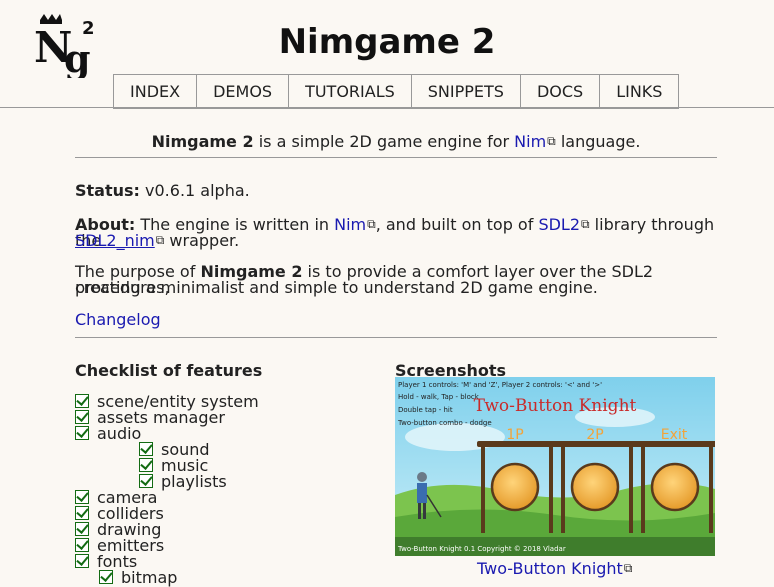 This screenshot has width=774, height=587. Describe the element at coordinates (555, 406) in the screenshot. I see `game-title: Two-Button Knight` at that location.